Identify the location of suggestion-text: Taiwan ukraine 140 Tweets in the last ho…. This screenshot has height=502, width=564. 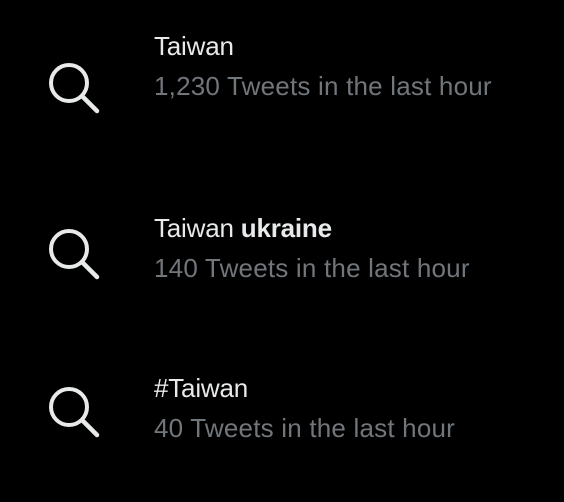
(344, 250).